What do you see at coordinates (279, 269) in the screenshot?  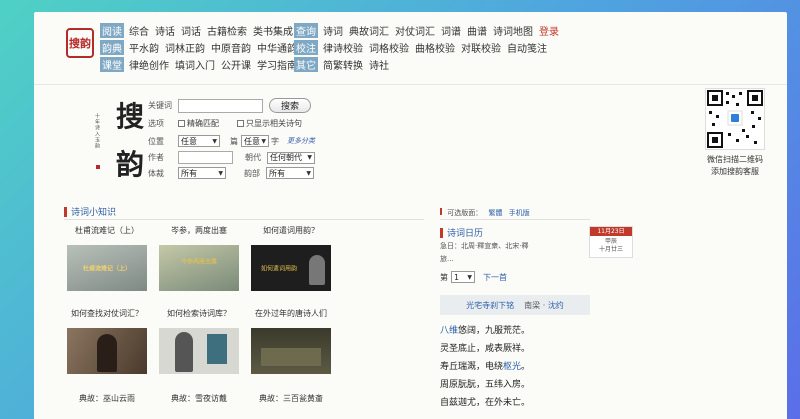 I see `thumbnail-text: 如何遣词用韵` at bounding box center [279, 269].